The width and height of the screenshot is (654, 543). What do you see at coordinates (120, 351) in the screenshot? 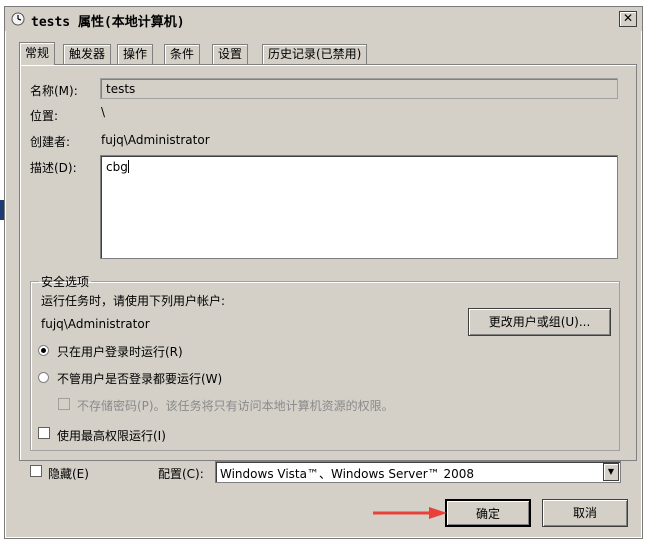
I see `radio-run-logged-on-label: 只在用户登录时运行(R)` at bounding box center [120, 351].